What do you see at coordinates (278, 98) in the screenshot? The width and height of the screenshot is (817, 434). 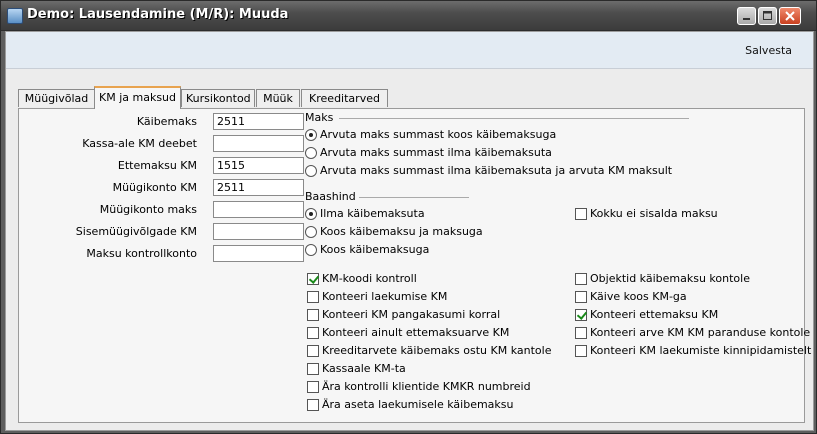 I see `tab-muuk: Müük` at bounding box center [278, 98].